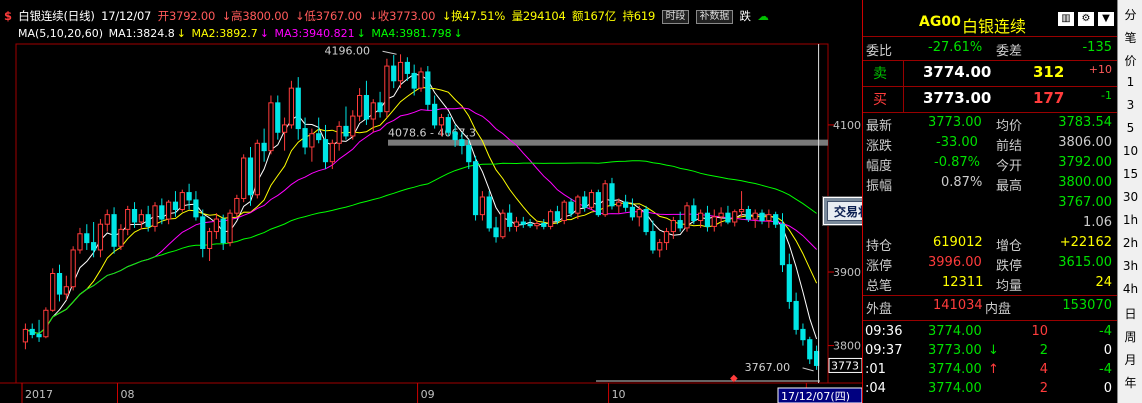 The width and height of the screenshot is (1142, 403). I want to click on tail-label: 跌, so click(745, 16).